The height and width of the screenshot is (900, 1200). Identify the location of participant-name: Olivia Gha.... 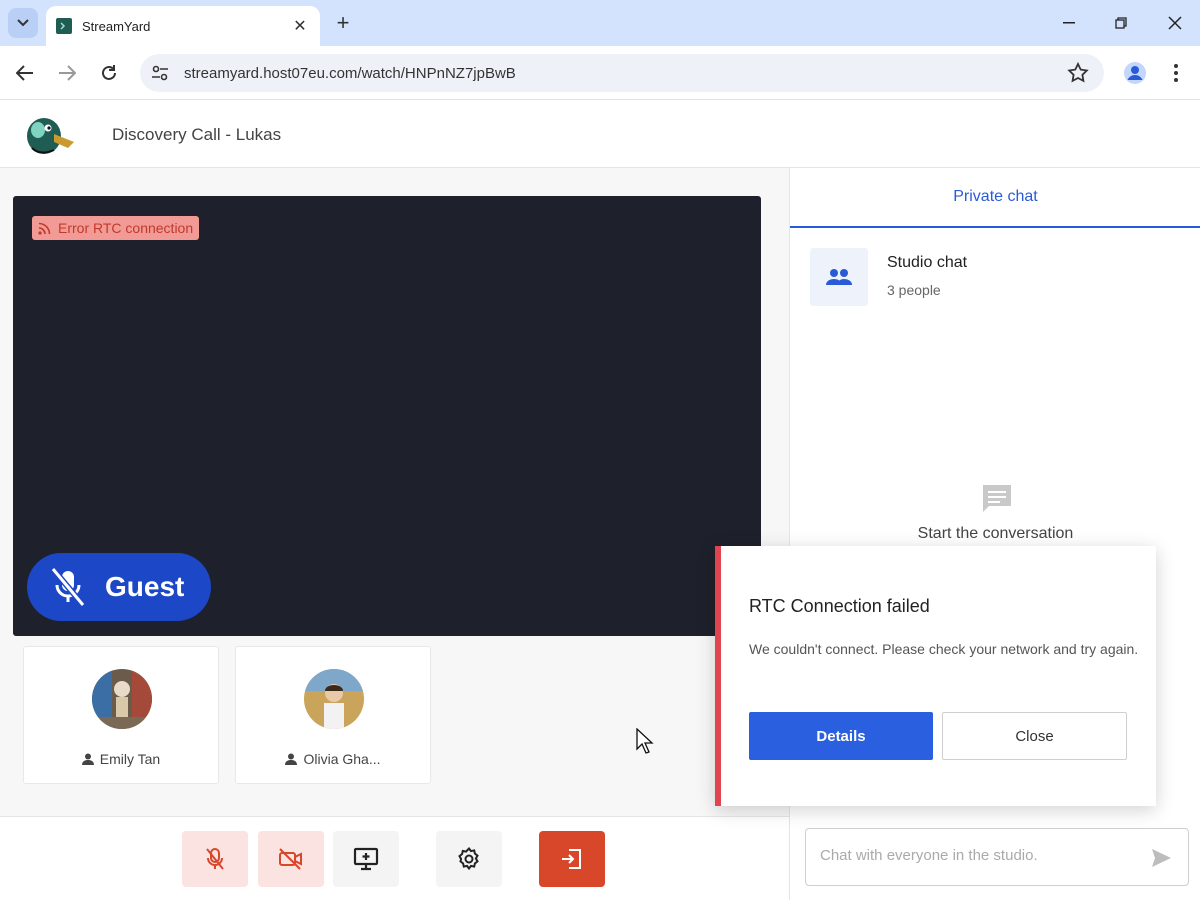
(342, 759).